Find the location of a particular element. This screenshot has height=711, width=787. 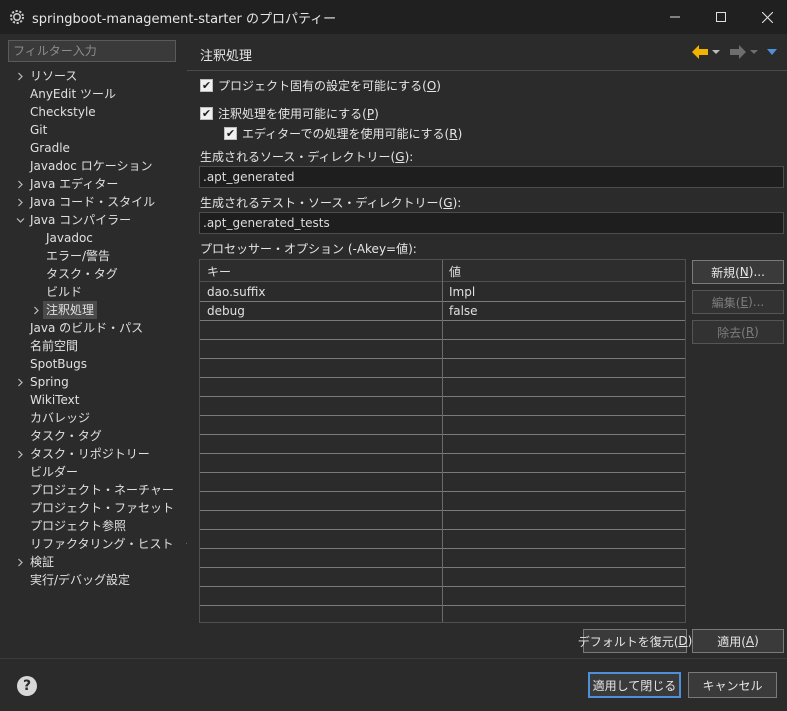

tree-item-label: SpotBugs is located at coordinates (58, 364).